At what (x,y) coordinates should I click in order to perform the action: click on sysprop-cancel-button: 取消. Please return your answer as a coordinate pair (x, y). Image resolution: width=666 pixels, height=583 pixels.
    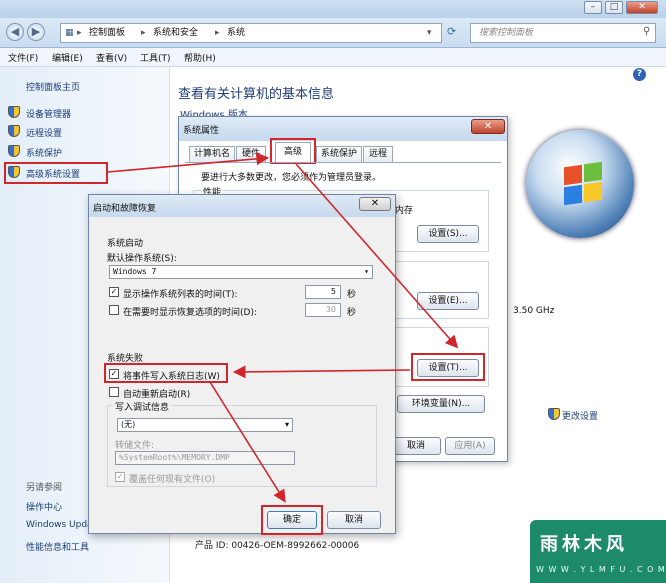
    Looking at the image, I should click on (416, 446).